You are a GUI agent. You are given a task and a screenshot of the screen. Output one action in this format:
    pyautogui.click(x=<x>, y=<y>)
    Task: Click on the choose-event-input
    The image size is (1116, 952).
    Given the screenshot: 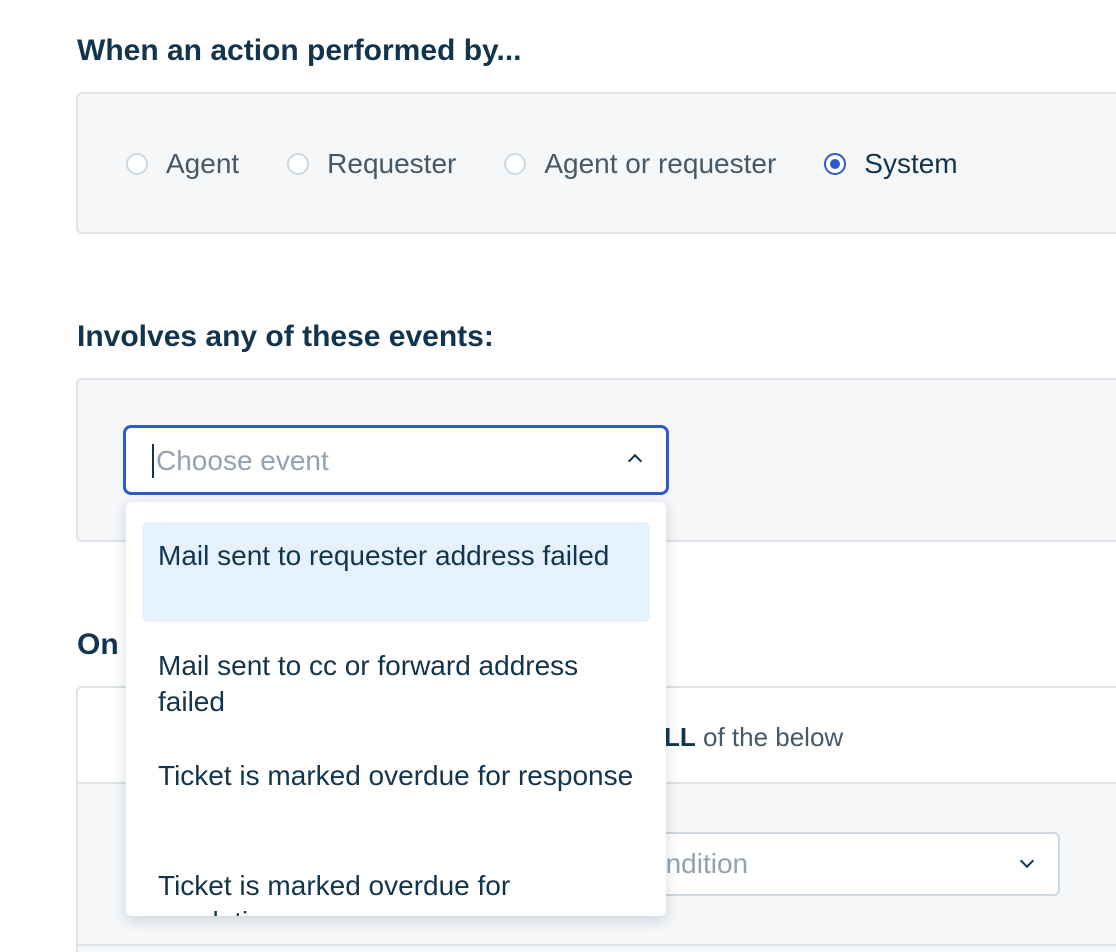 What is the action you would take?
    pyautogui.click(x=374, y=461)
    